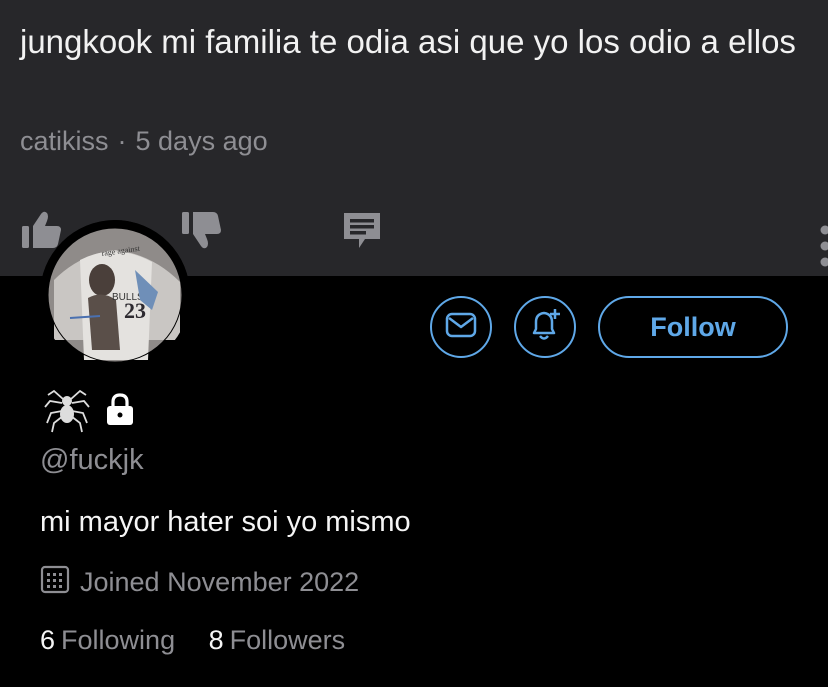  I want to click on follow-stats: 6 Following 8 Followers, so click(192, 640).